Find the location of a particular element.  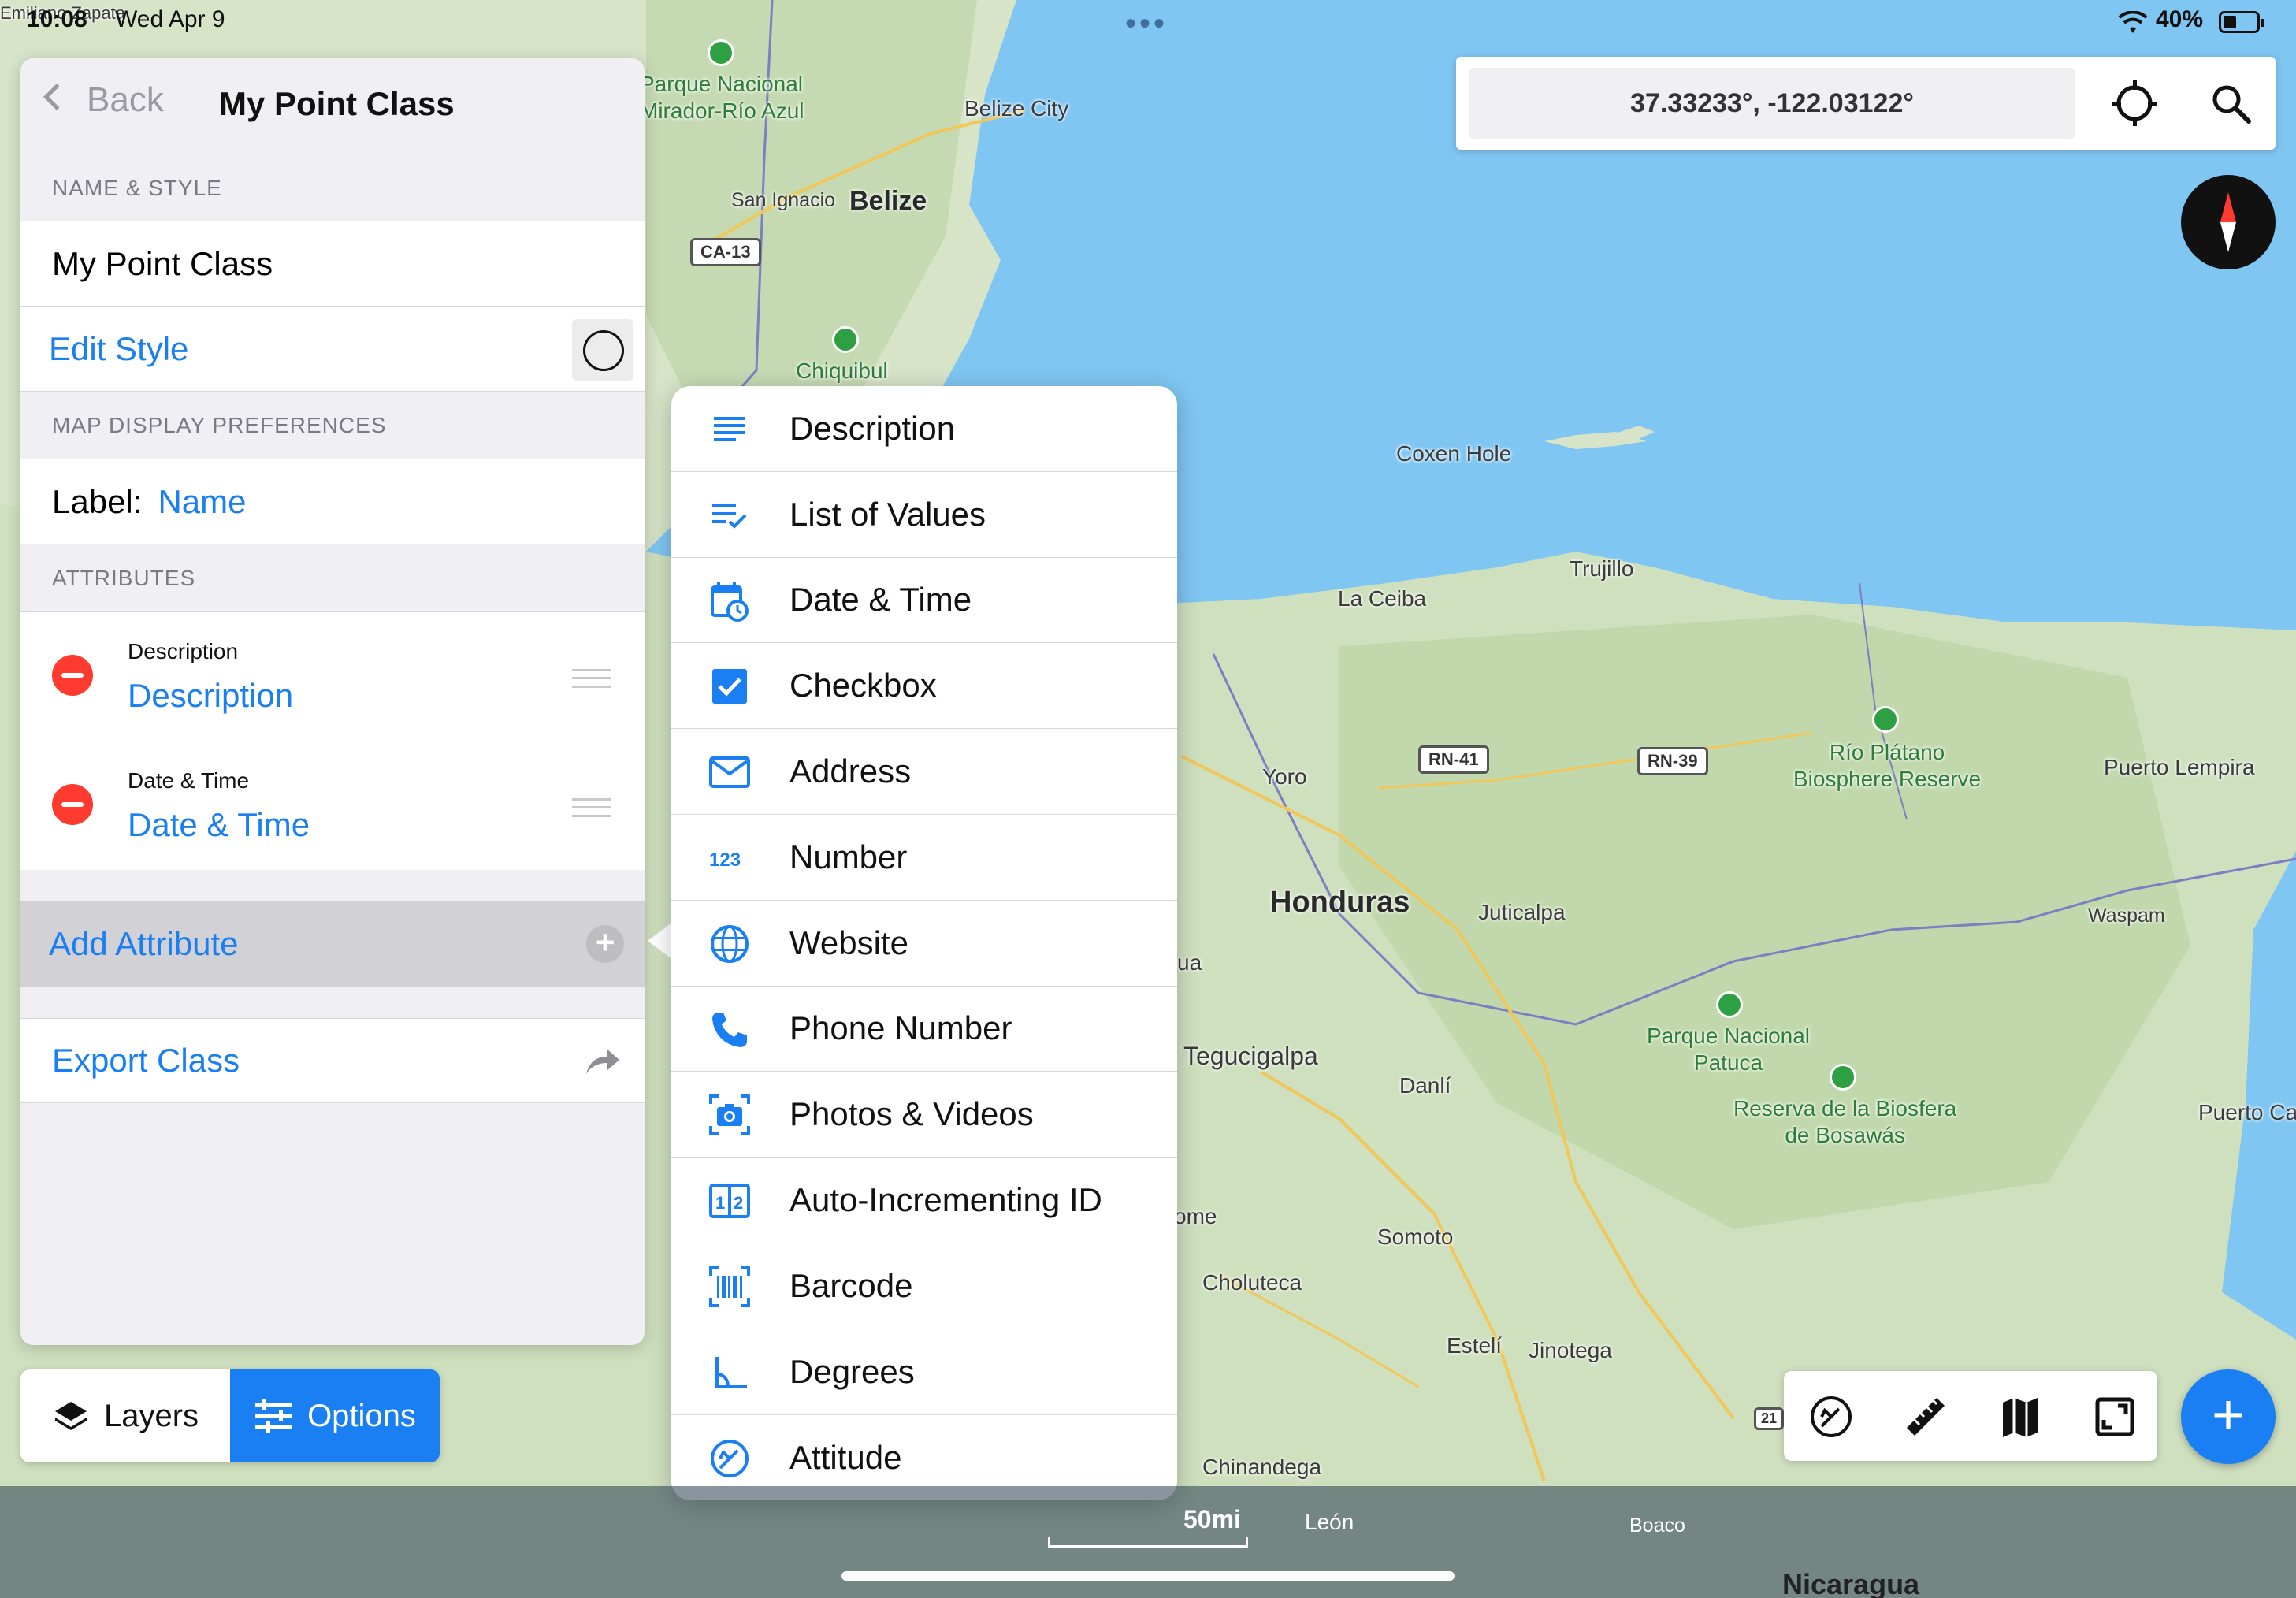

style-preview-icon is located at coordinates (602, 350).